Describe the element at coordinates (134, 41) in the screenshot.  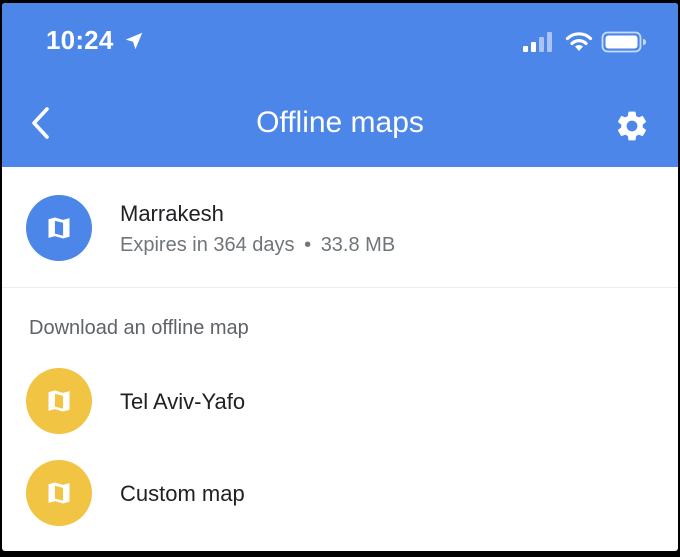
I see `location-arrow-icon` at that location.